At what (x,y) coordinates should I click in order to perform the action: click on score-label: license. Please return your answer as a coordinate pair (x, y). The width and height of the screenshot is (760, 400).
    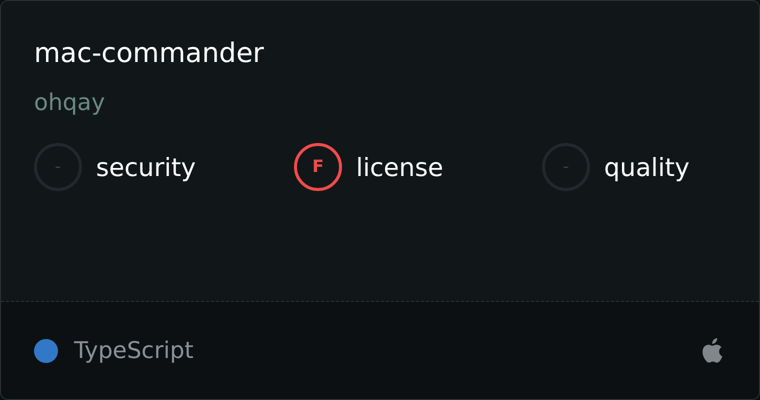
    Looking at the image, I should click on (400, 167).